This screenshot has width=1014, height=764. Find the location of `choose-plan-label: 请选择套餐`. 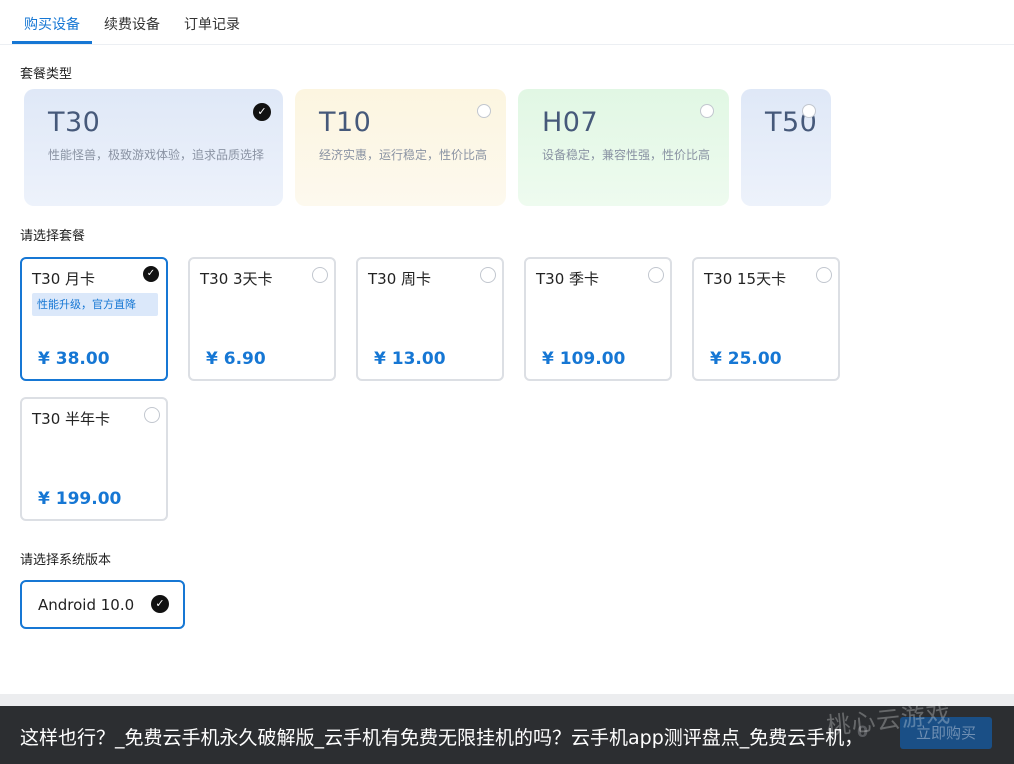

choose-plan-label: 请选择套餐 is located at coordinates (53, 236).